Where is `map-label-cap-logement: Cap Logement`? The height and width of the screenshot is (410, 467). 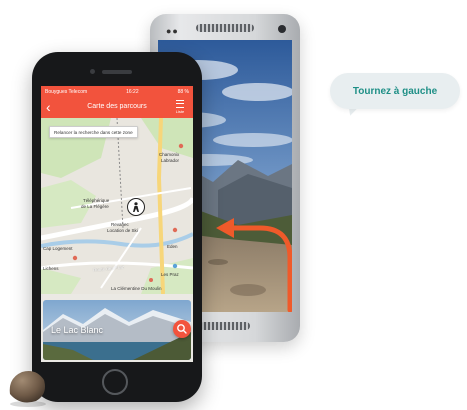
map-label-cap-logement: Cap Logement is located at coordinates (58, 248).